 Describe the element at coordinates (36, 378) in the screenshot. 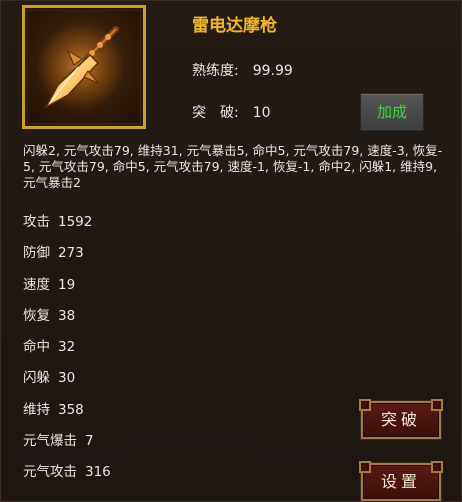

I see `attribute-label: 闪躲` at that location.